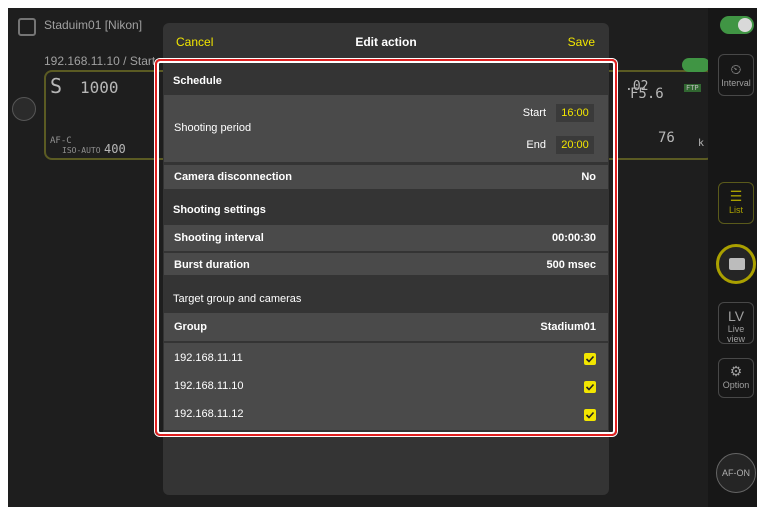 The image size is (757, 507). What do you see at coordinates (581, 42) in the screenshot?
I see `save-button: Save` at bounding box center [581, 42].